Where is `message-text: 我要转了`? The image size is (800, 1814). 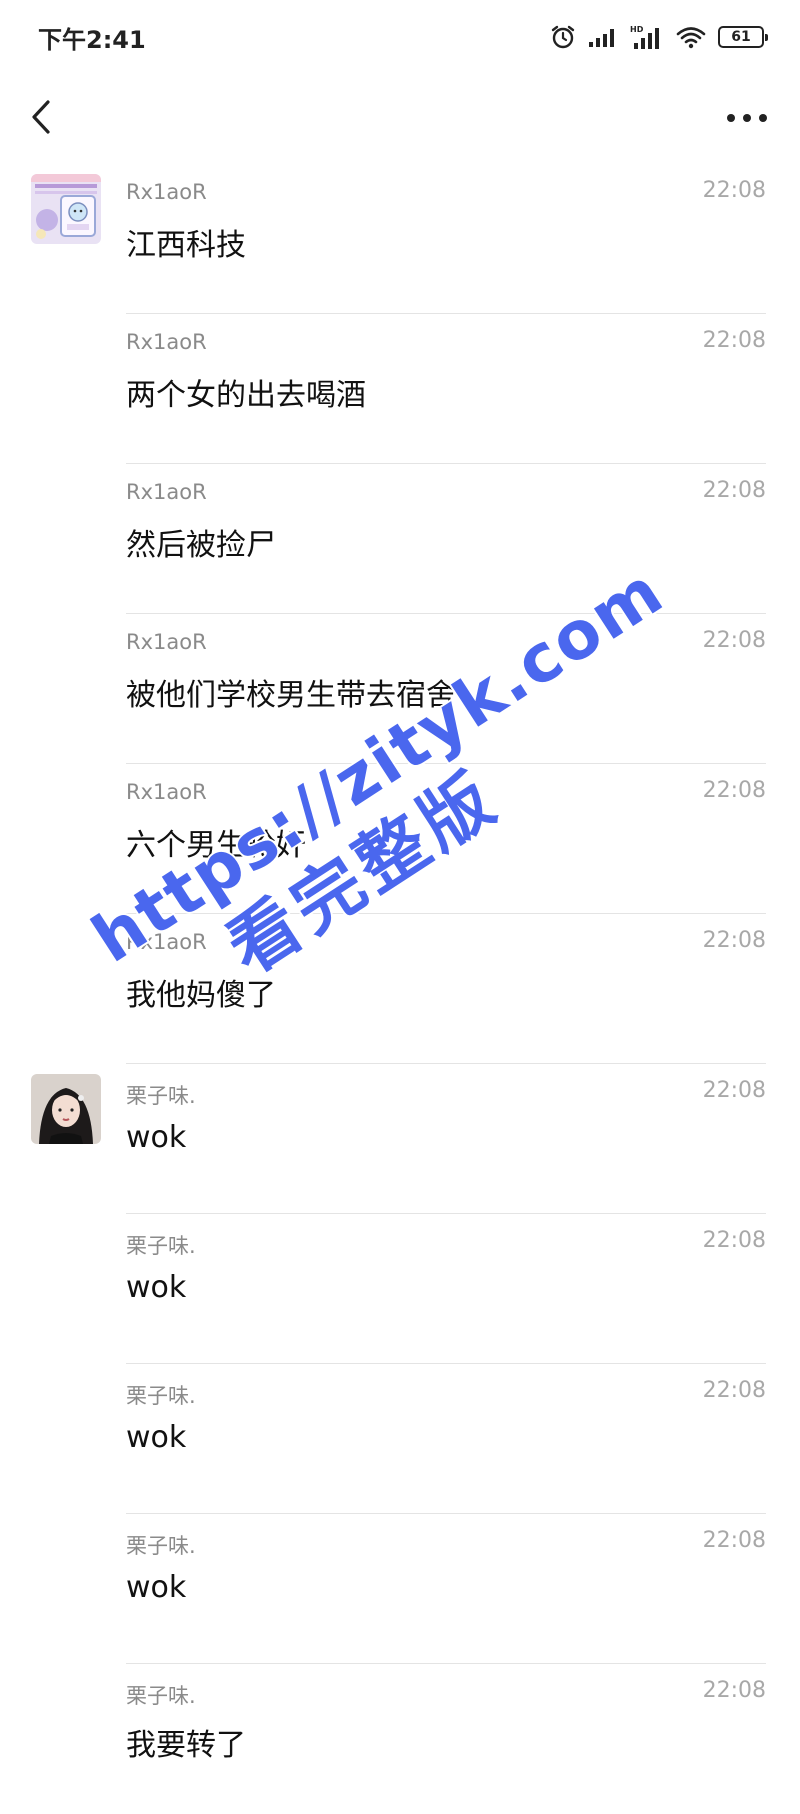
message-text: 我要转了 is located at coordinates (186, 1745).